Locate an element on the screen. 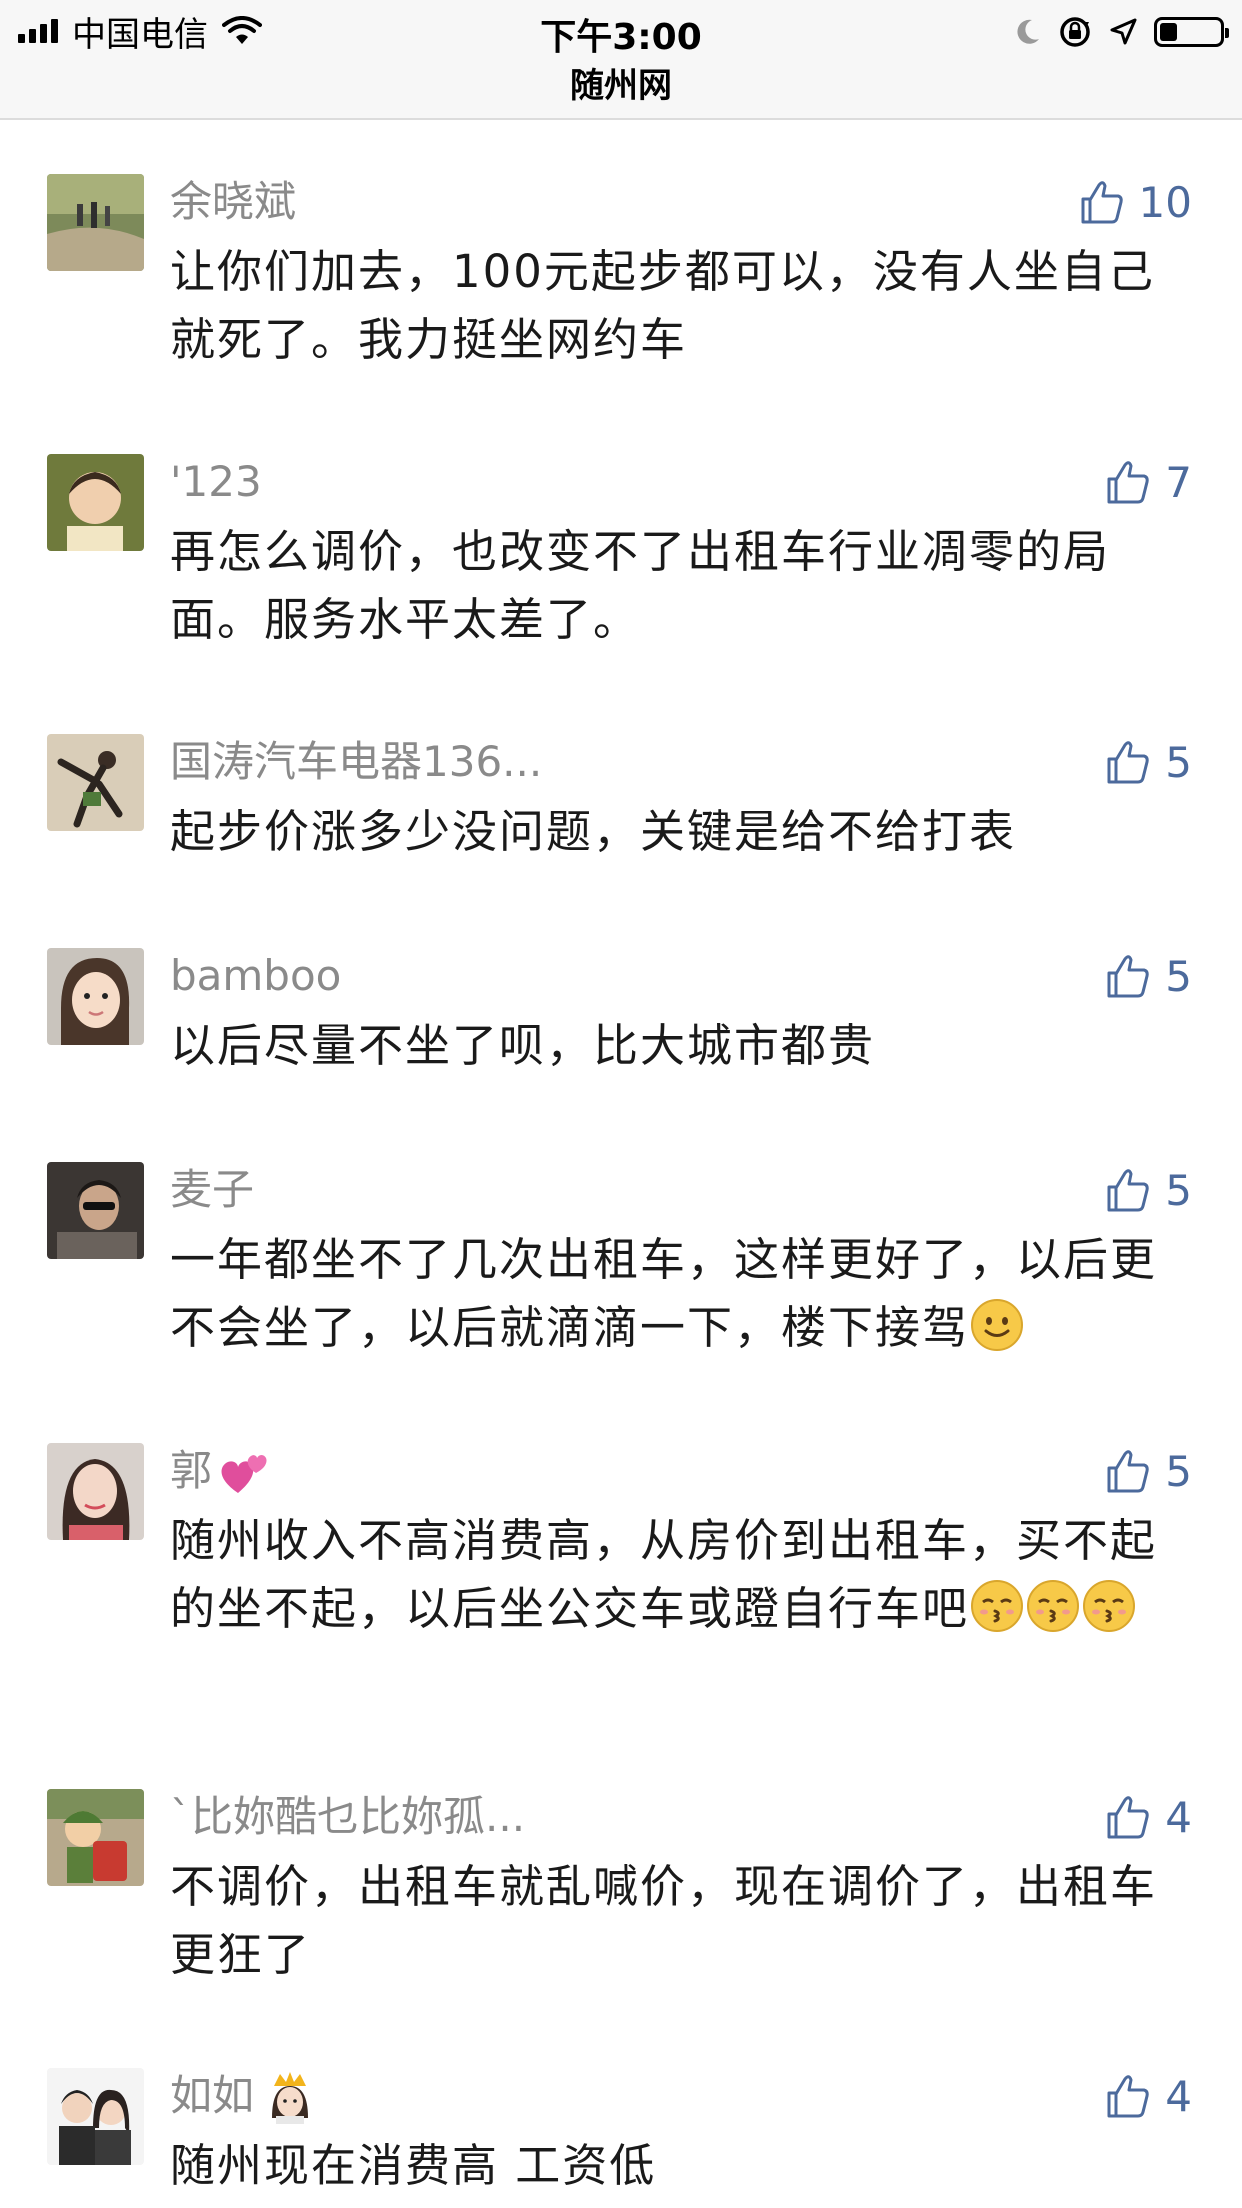 This screenshot has width=1242, height=2208. comment-text: 以后尽量不坐了呗，比大城市都贵 is located at coordinates (675, 1046).